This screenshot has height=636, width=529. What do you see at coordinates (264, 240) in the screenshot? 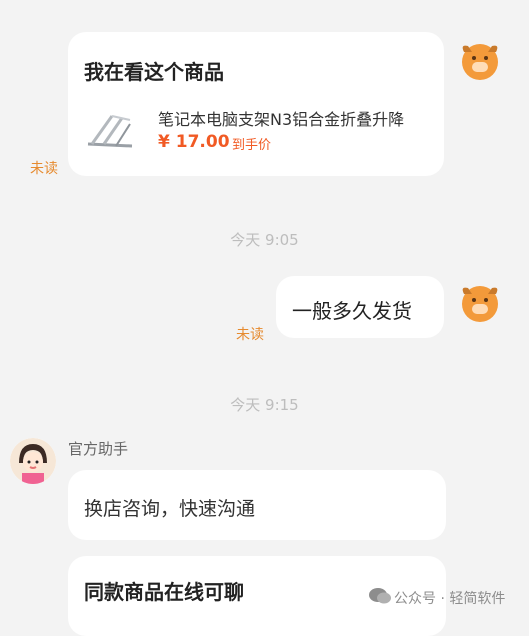
I see `timestamp-1: 今天 9:05` at bounding box center [264, 240].